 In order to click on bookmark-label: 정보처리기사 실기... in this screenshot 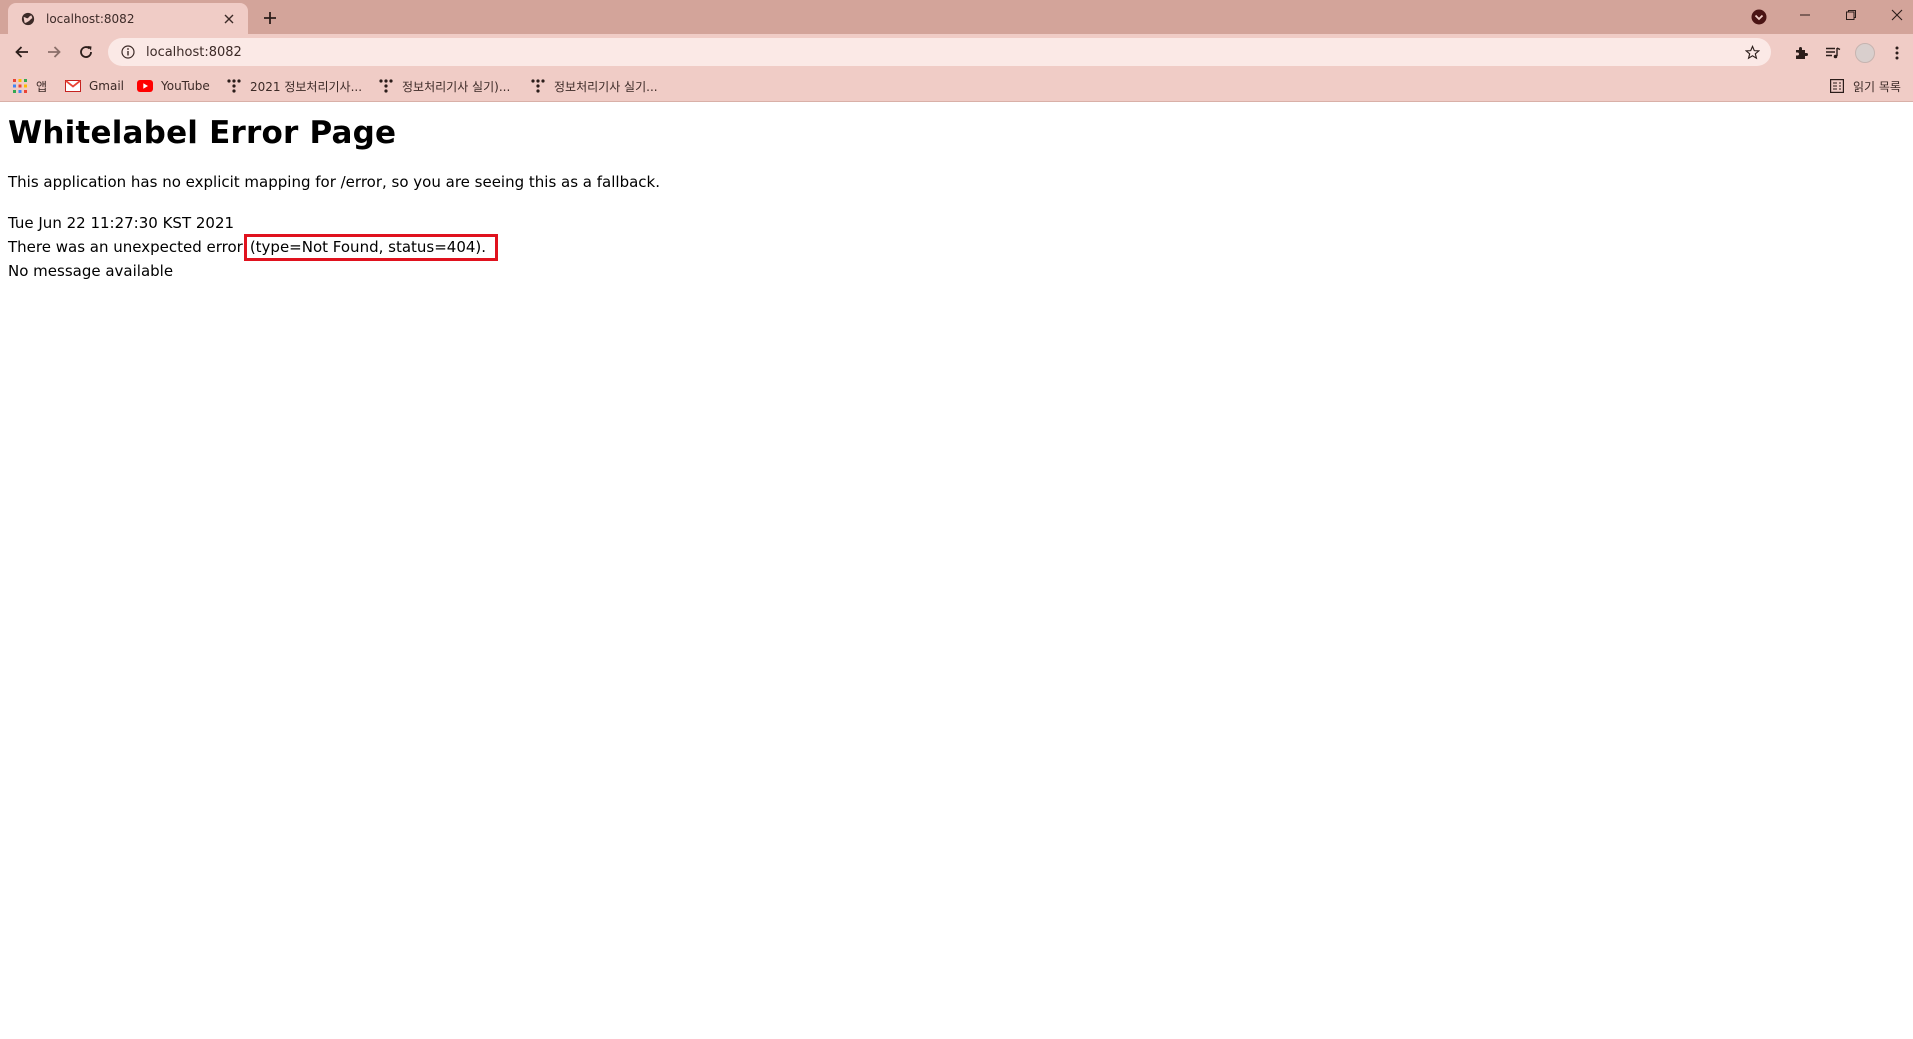, I will do `click(606, 86)`.